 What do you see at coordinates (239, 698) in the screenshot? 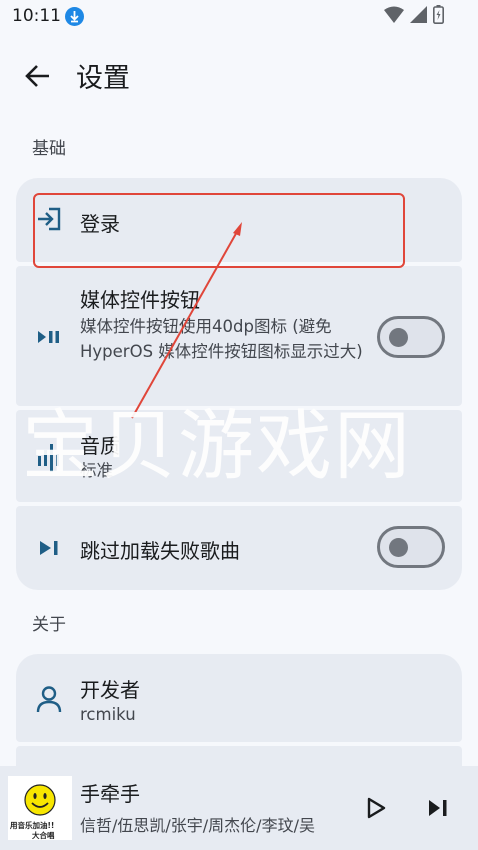
I see `about-developer: 开发者 rcmiku` at bounding box center [239, 698].